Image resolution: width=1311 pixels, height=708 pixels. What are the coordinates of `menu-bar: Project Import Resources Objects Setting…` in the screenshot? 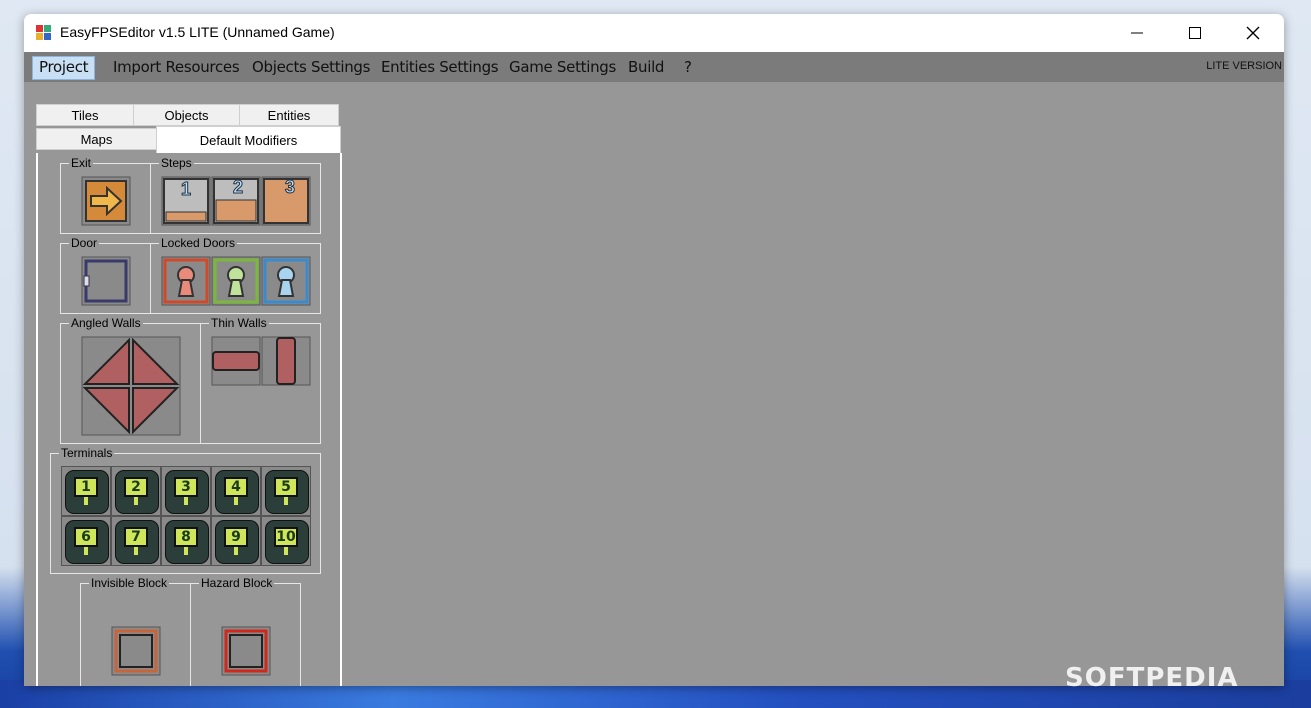 It's located at (654, 67).